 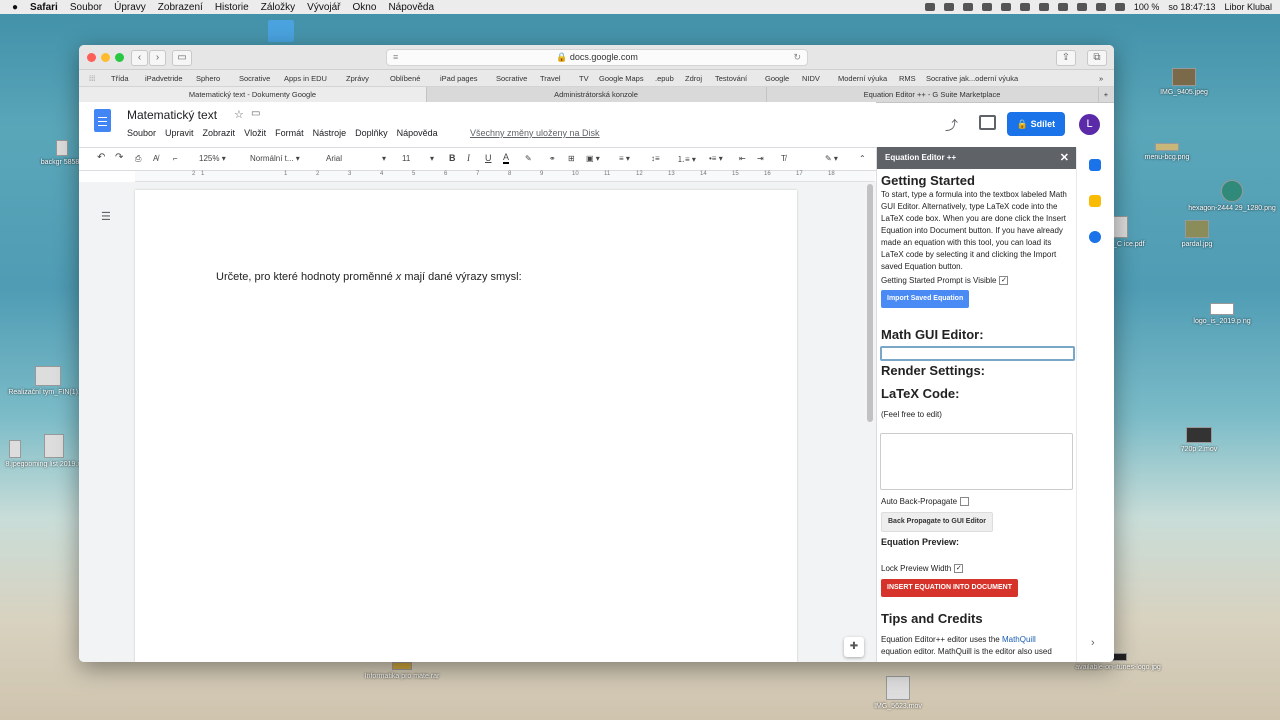 I want to click on desktop-file: hexagon-2444 29_1280.png, so click(x=1232, y=196).